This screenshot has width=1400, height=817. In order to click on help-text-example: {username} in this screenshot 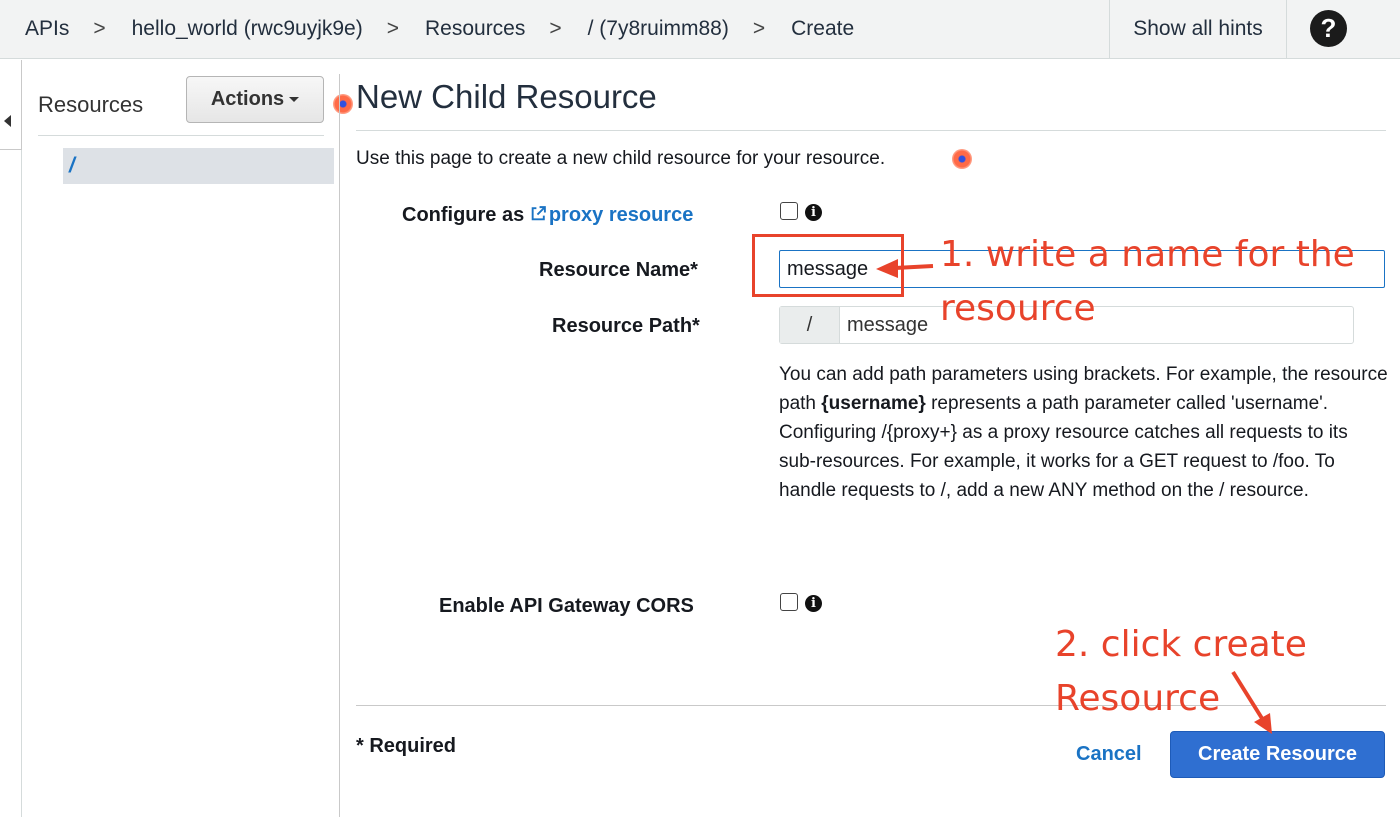, I will do `click(873, 403)`.